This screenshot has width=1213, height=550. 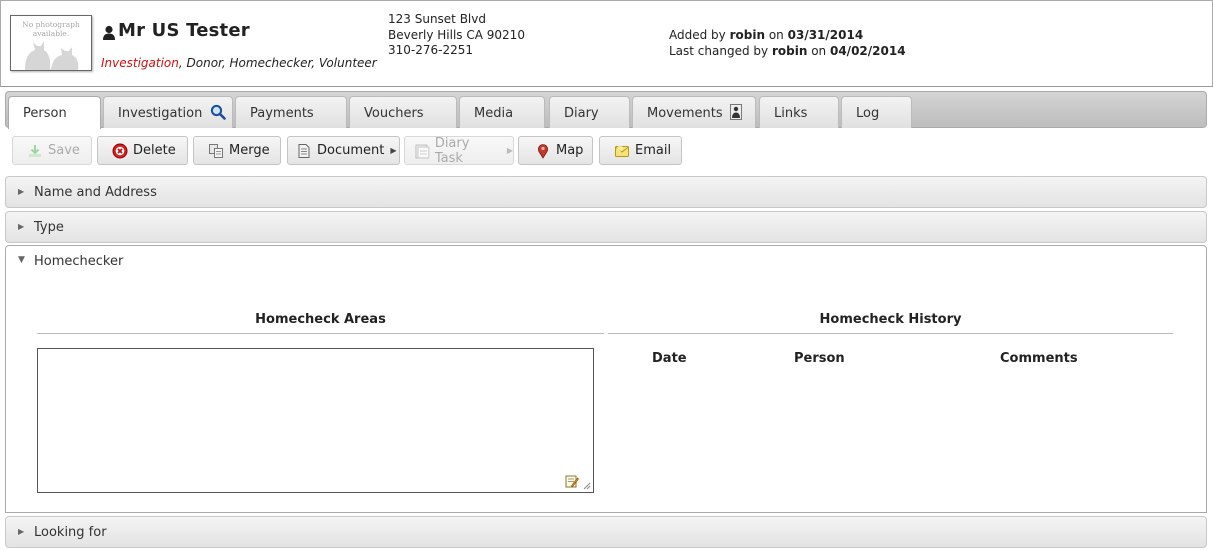 I want to click on section-homechecker: ▼ Homechecker, so click(x=606, y=261).